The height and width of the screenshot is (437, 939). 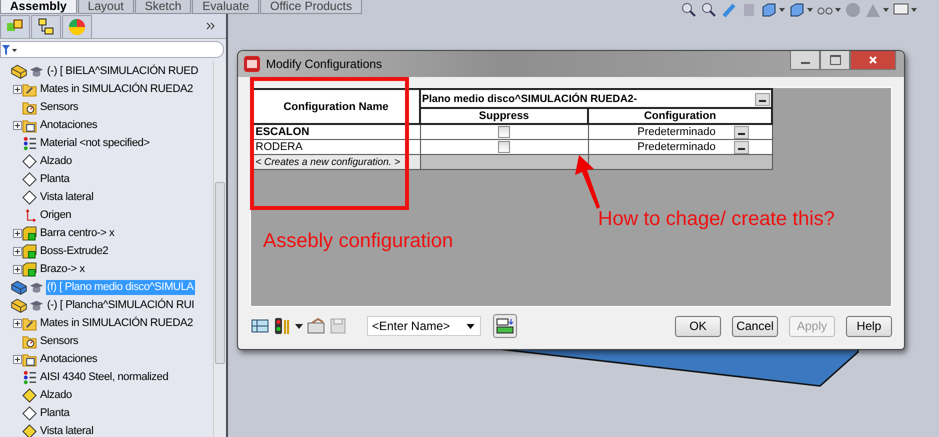 I want to click on chevron-icon, so click(x=211, y=26).